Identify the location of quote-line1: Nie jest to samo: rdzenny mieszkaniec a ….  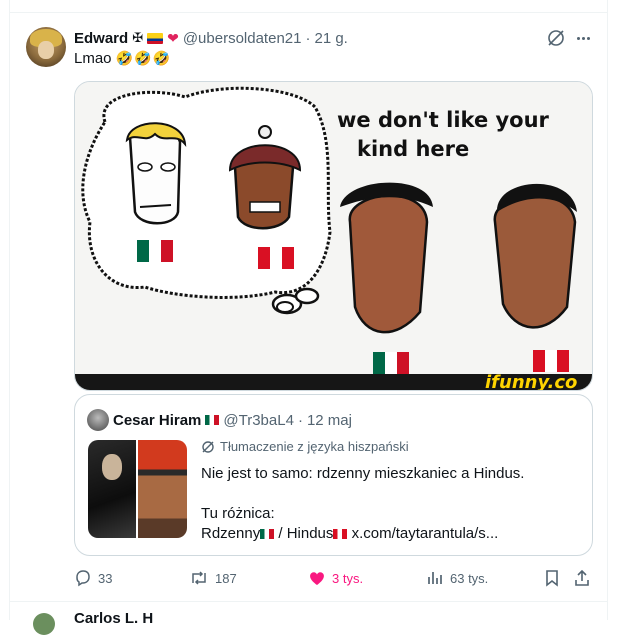
(363, 473).